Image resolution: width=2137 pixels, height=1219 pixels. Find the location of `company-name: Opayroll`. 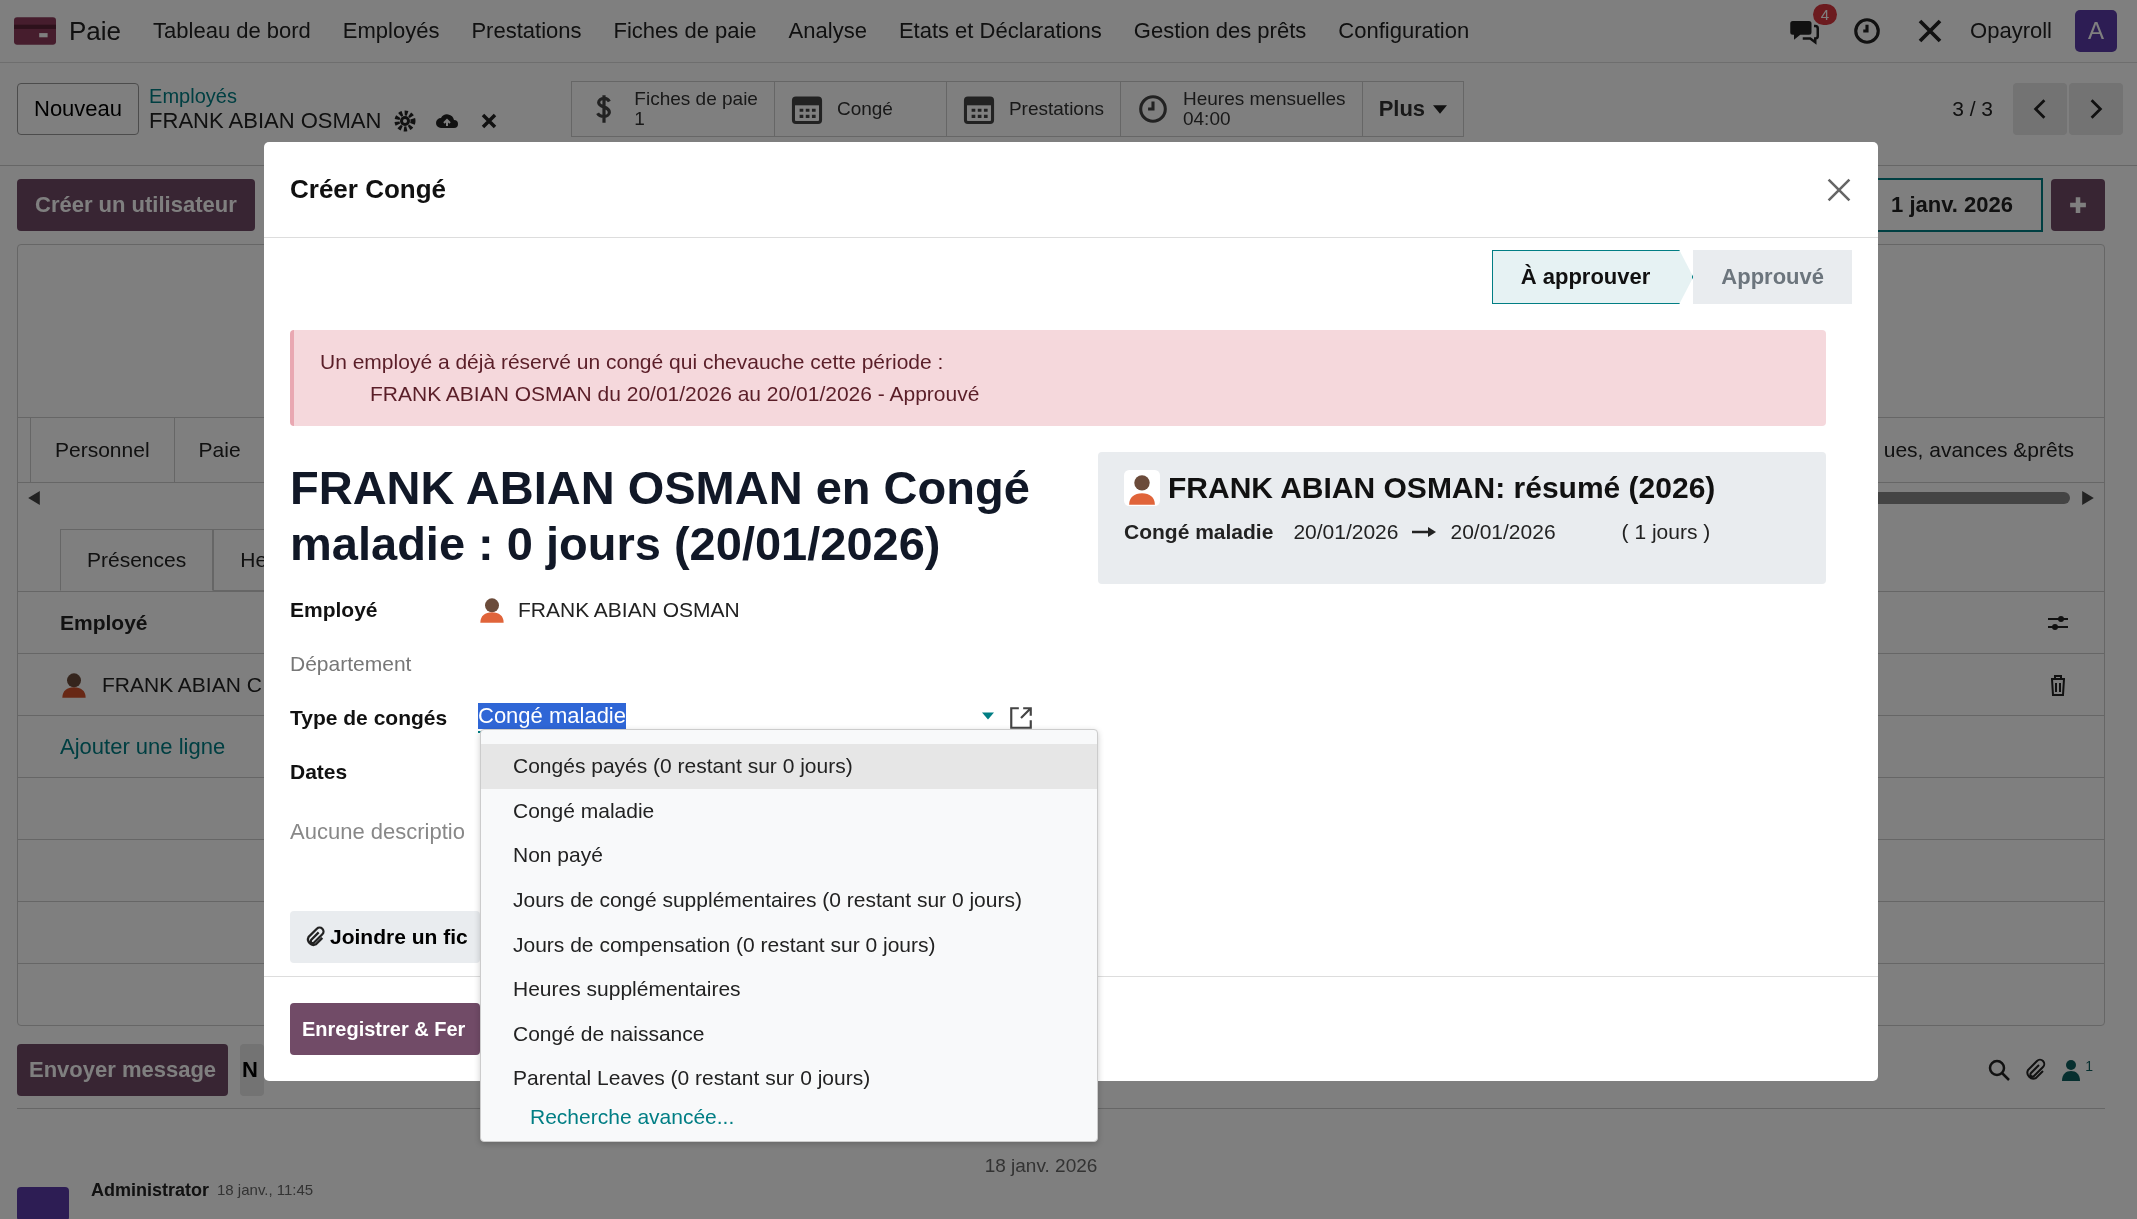

company-name: Opayroll is located at coordinates (2011, 31).